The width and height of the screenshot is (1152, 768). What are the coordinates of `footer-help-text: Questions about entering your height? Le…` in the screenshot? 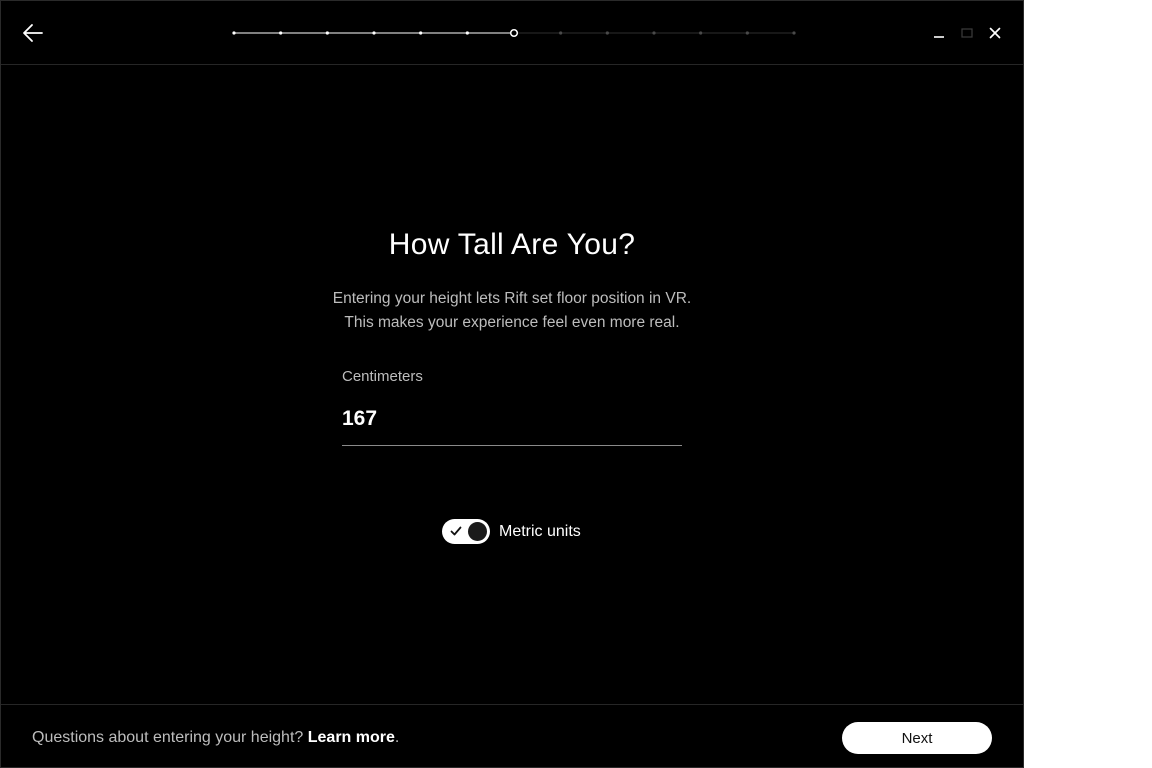 It's located at (215, 738).